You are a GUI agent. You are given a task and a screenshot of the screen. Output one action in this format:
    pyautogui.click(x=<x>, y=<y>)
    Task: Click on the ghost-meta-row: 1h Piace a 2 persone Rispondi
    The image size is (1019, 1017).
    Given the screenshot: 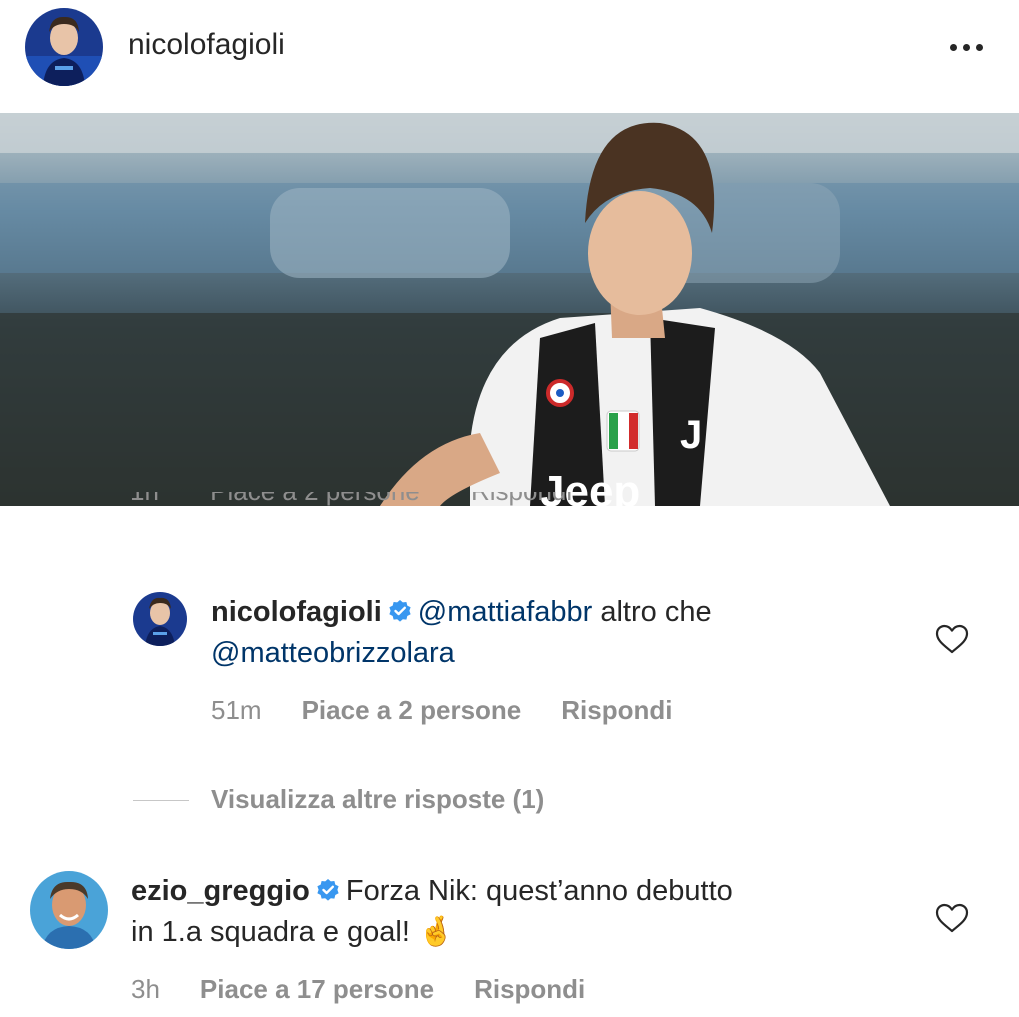 What is the action you would take?
    pyautogui.click(x=390, y=506)
    